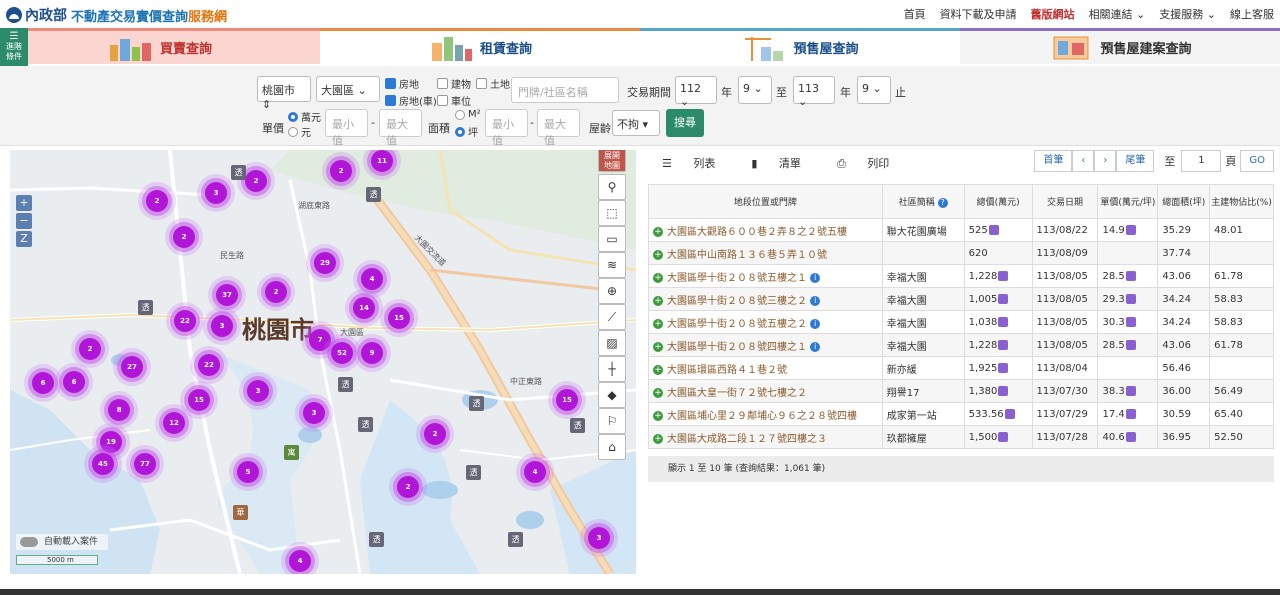 The image size is (1280, 595). What do you see at coordinates (400, 128) in the screenshot?
I see `price-max-input: 最大值` at bounding box center [400, 128].